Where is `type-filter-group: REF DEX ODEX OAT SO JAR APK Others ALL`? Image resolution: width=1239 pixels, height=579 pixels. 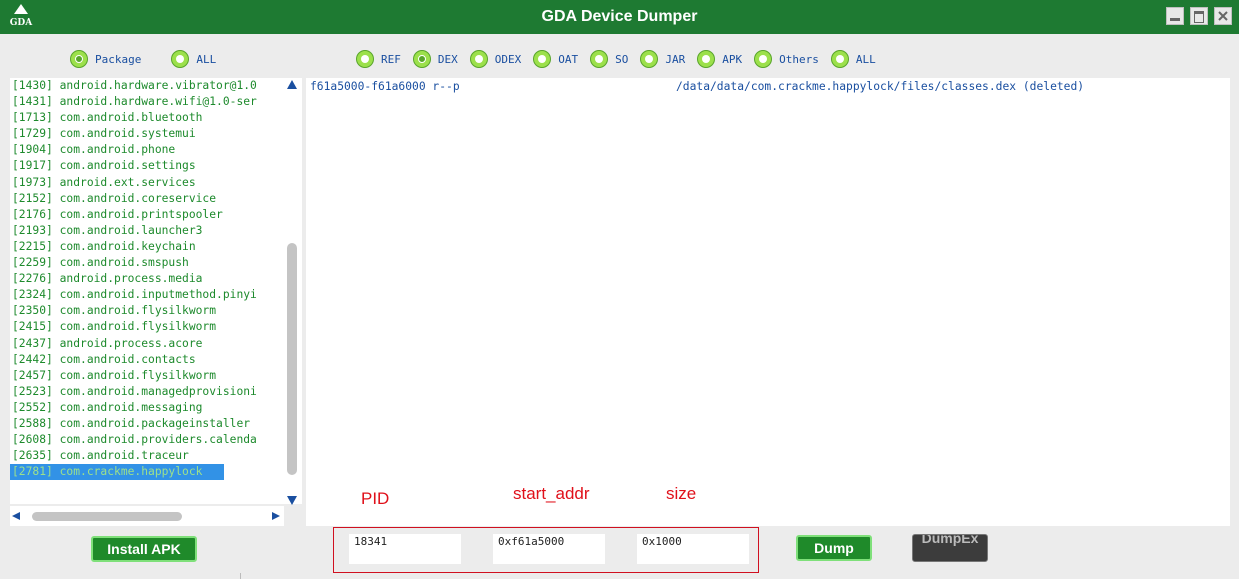
type-filter-group: REF DEX ODEX OAT SO JAR APK Others ALL is located at coordinates (622, 59).